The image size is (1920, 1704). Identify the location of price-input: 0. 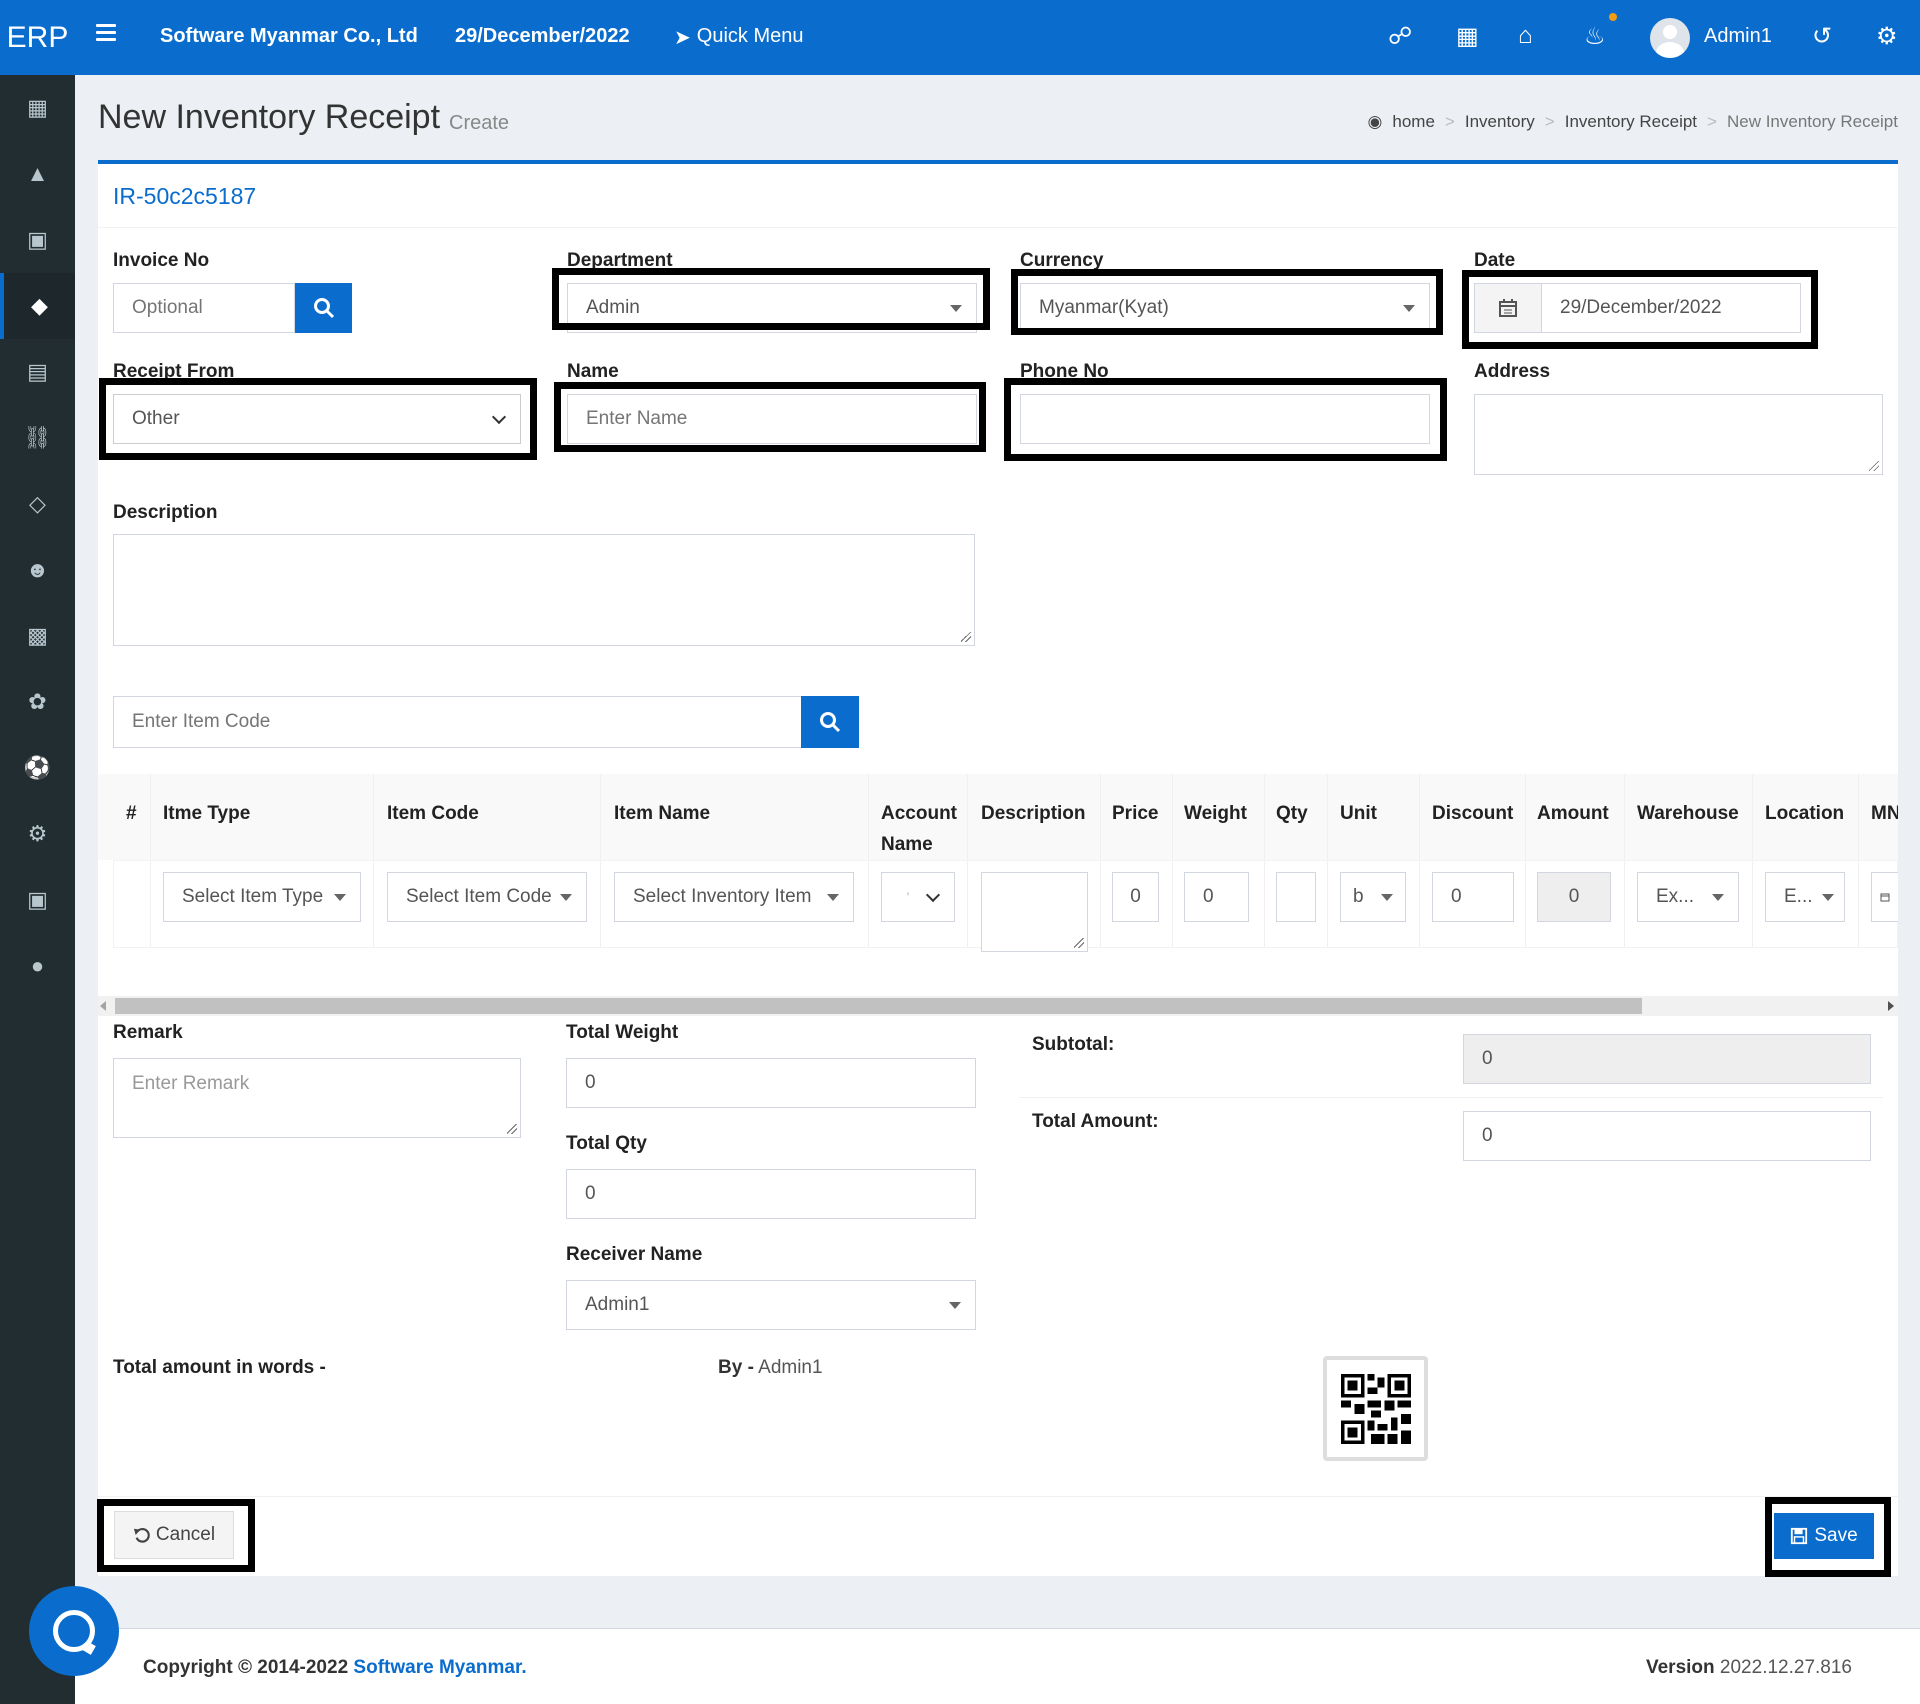
(1135, 897).